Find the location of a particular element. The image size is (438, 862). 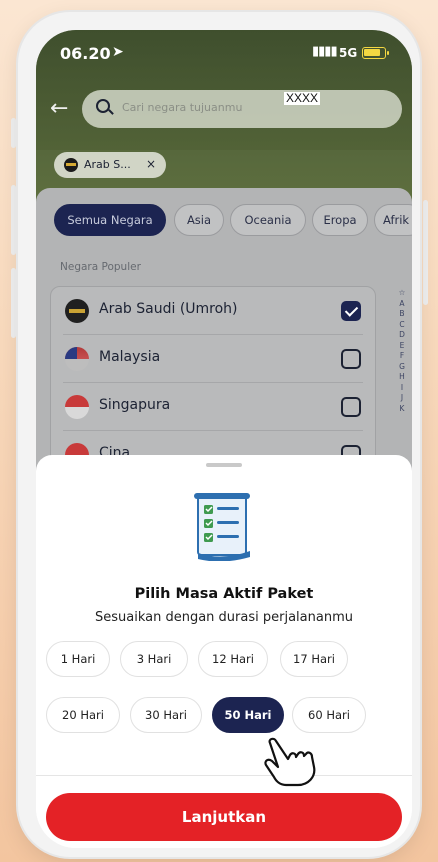

malaysia-flag-icon is located at coordinates (77, 359).